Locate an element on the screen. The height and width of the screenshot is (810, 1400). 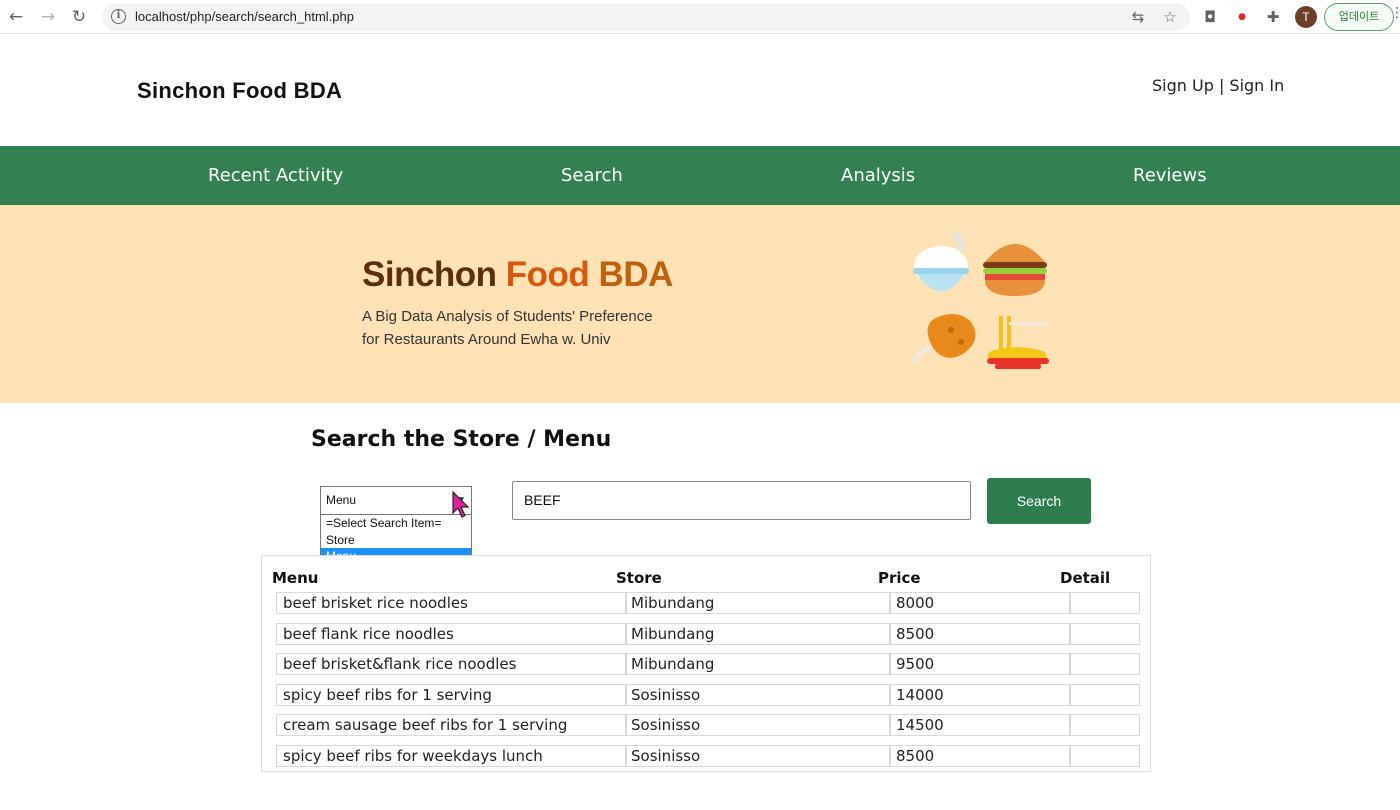
menu-cell: cream sausage beef ribs for 1 serving is located at coordinates (451, 725).